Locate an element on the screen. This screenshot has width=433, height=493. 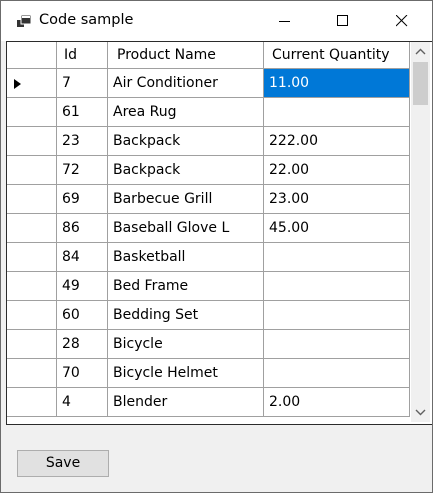
cell-id: 23 is located at coordinates (82, 141).